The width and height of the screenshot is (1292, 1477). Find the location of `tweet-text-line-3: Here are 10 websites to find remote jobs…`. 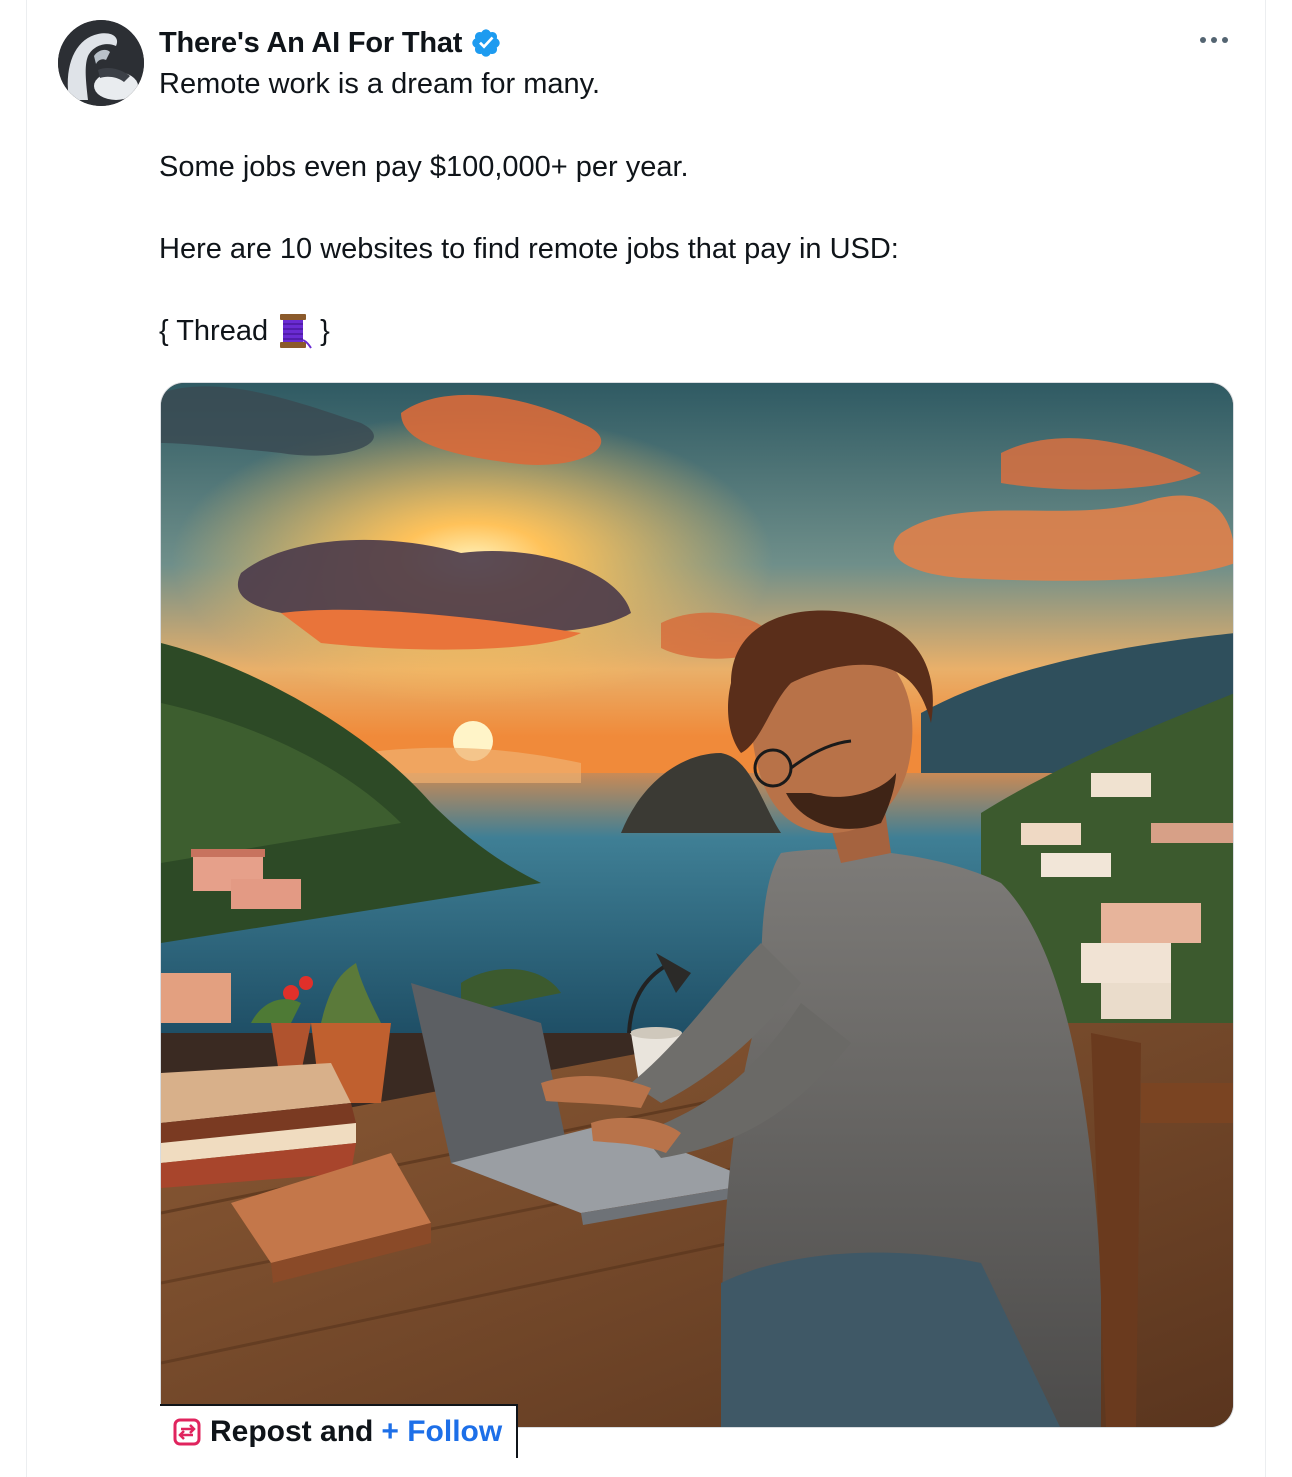

tweet-text-line-3: Here are 10 websites to find remote jobs… is located at coordinates (529, 249).